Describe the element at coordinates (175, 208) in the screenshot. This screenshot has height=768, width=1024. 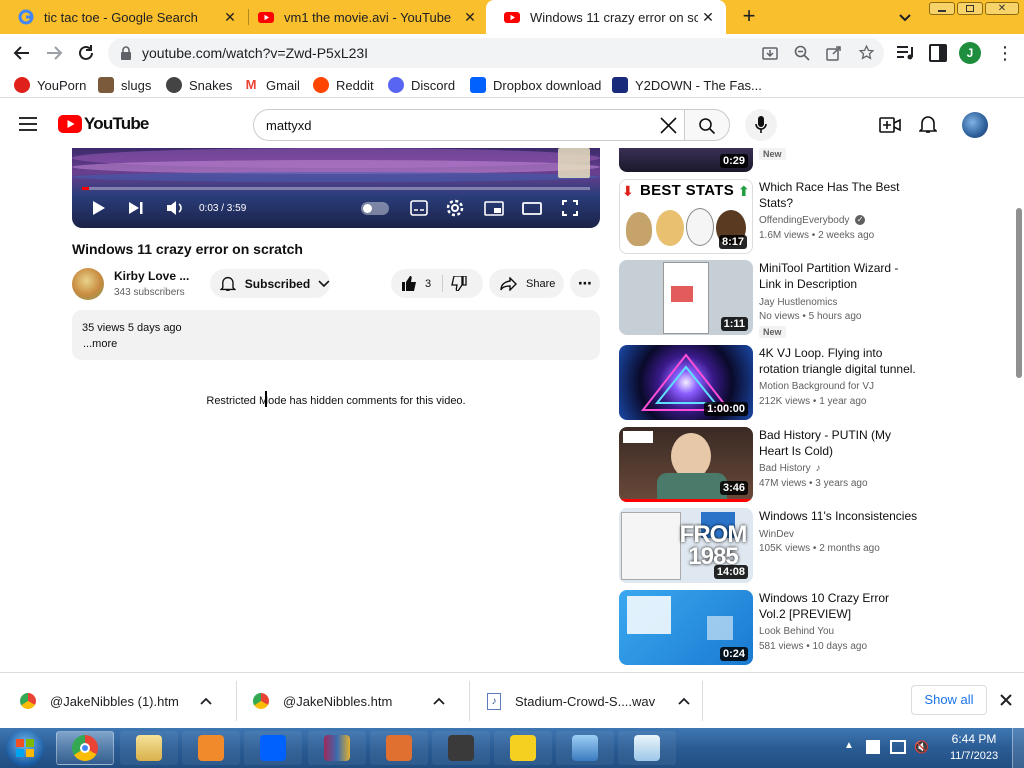
I see `volume-icon` at that location.